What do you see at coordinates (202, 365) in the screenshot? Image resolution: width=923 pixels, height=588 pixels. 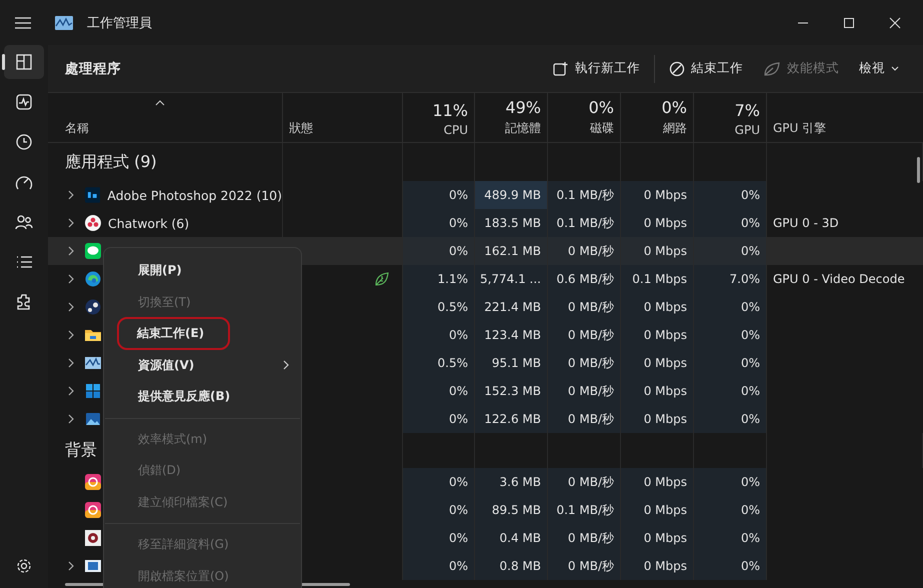 I see `menu-item: 資源值(V)` at bounding box center [202, 365].